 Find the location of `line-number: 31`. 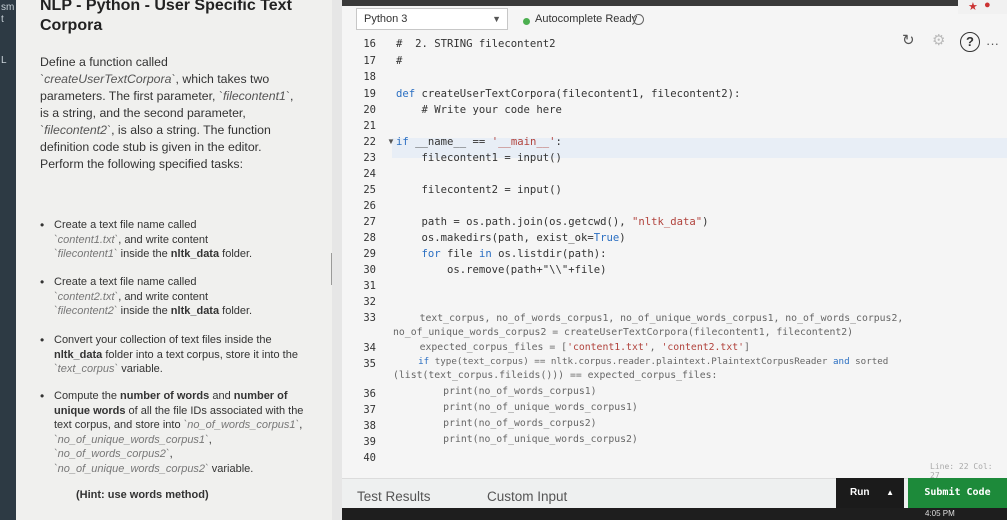

line-number: 31 is located at coordinates (369, 286).